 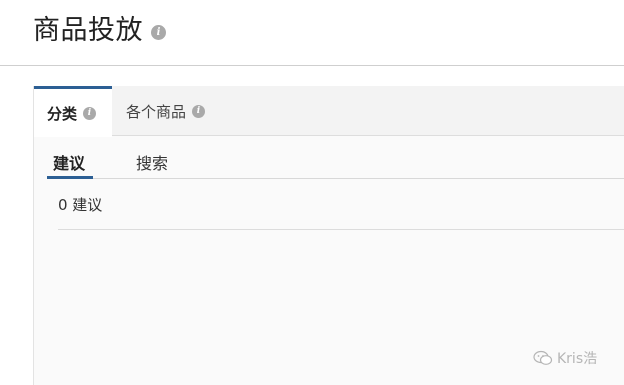 I want to click on page-title: 商品投放, so click(x=88, y=30).